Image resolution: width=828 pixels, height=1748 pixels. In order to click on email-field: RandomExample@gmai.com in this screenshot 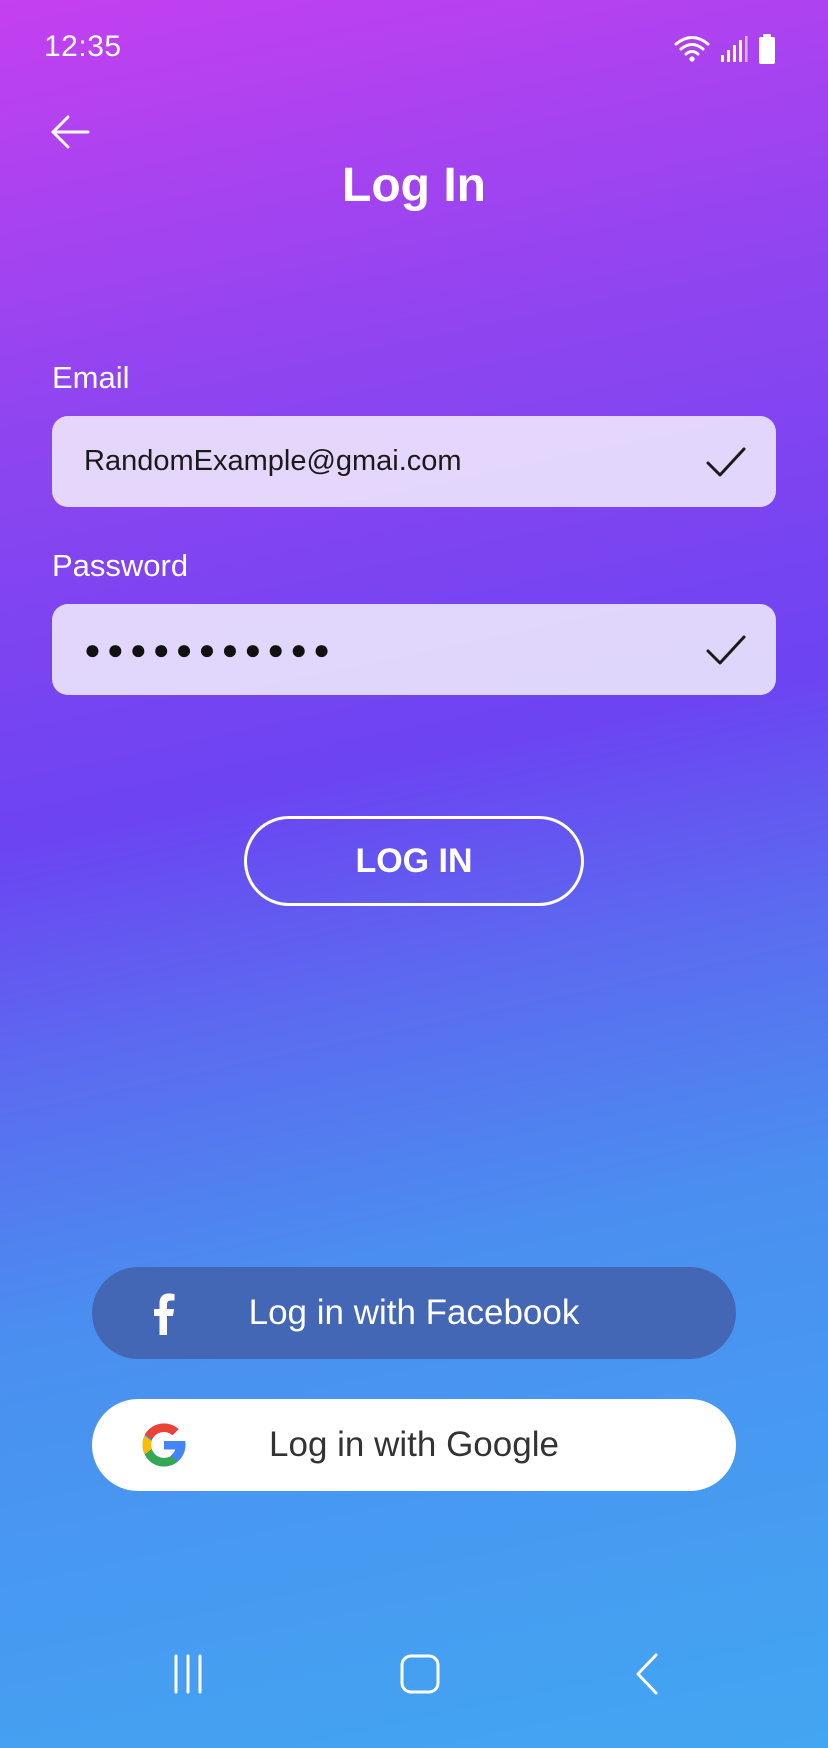, I will do `click(414, 461)`.